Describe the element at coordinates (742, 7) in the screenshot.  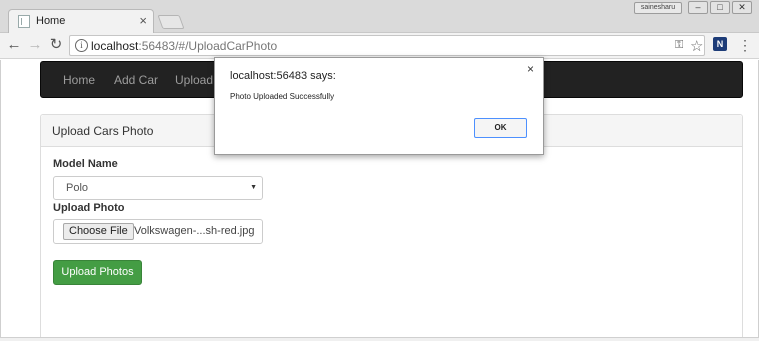
I see `close-window-button: ✕` at that location.